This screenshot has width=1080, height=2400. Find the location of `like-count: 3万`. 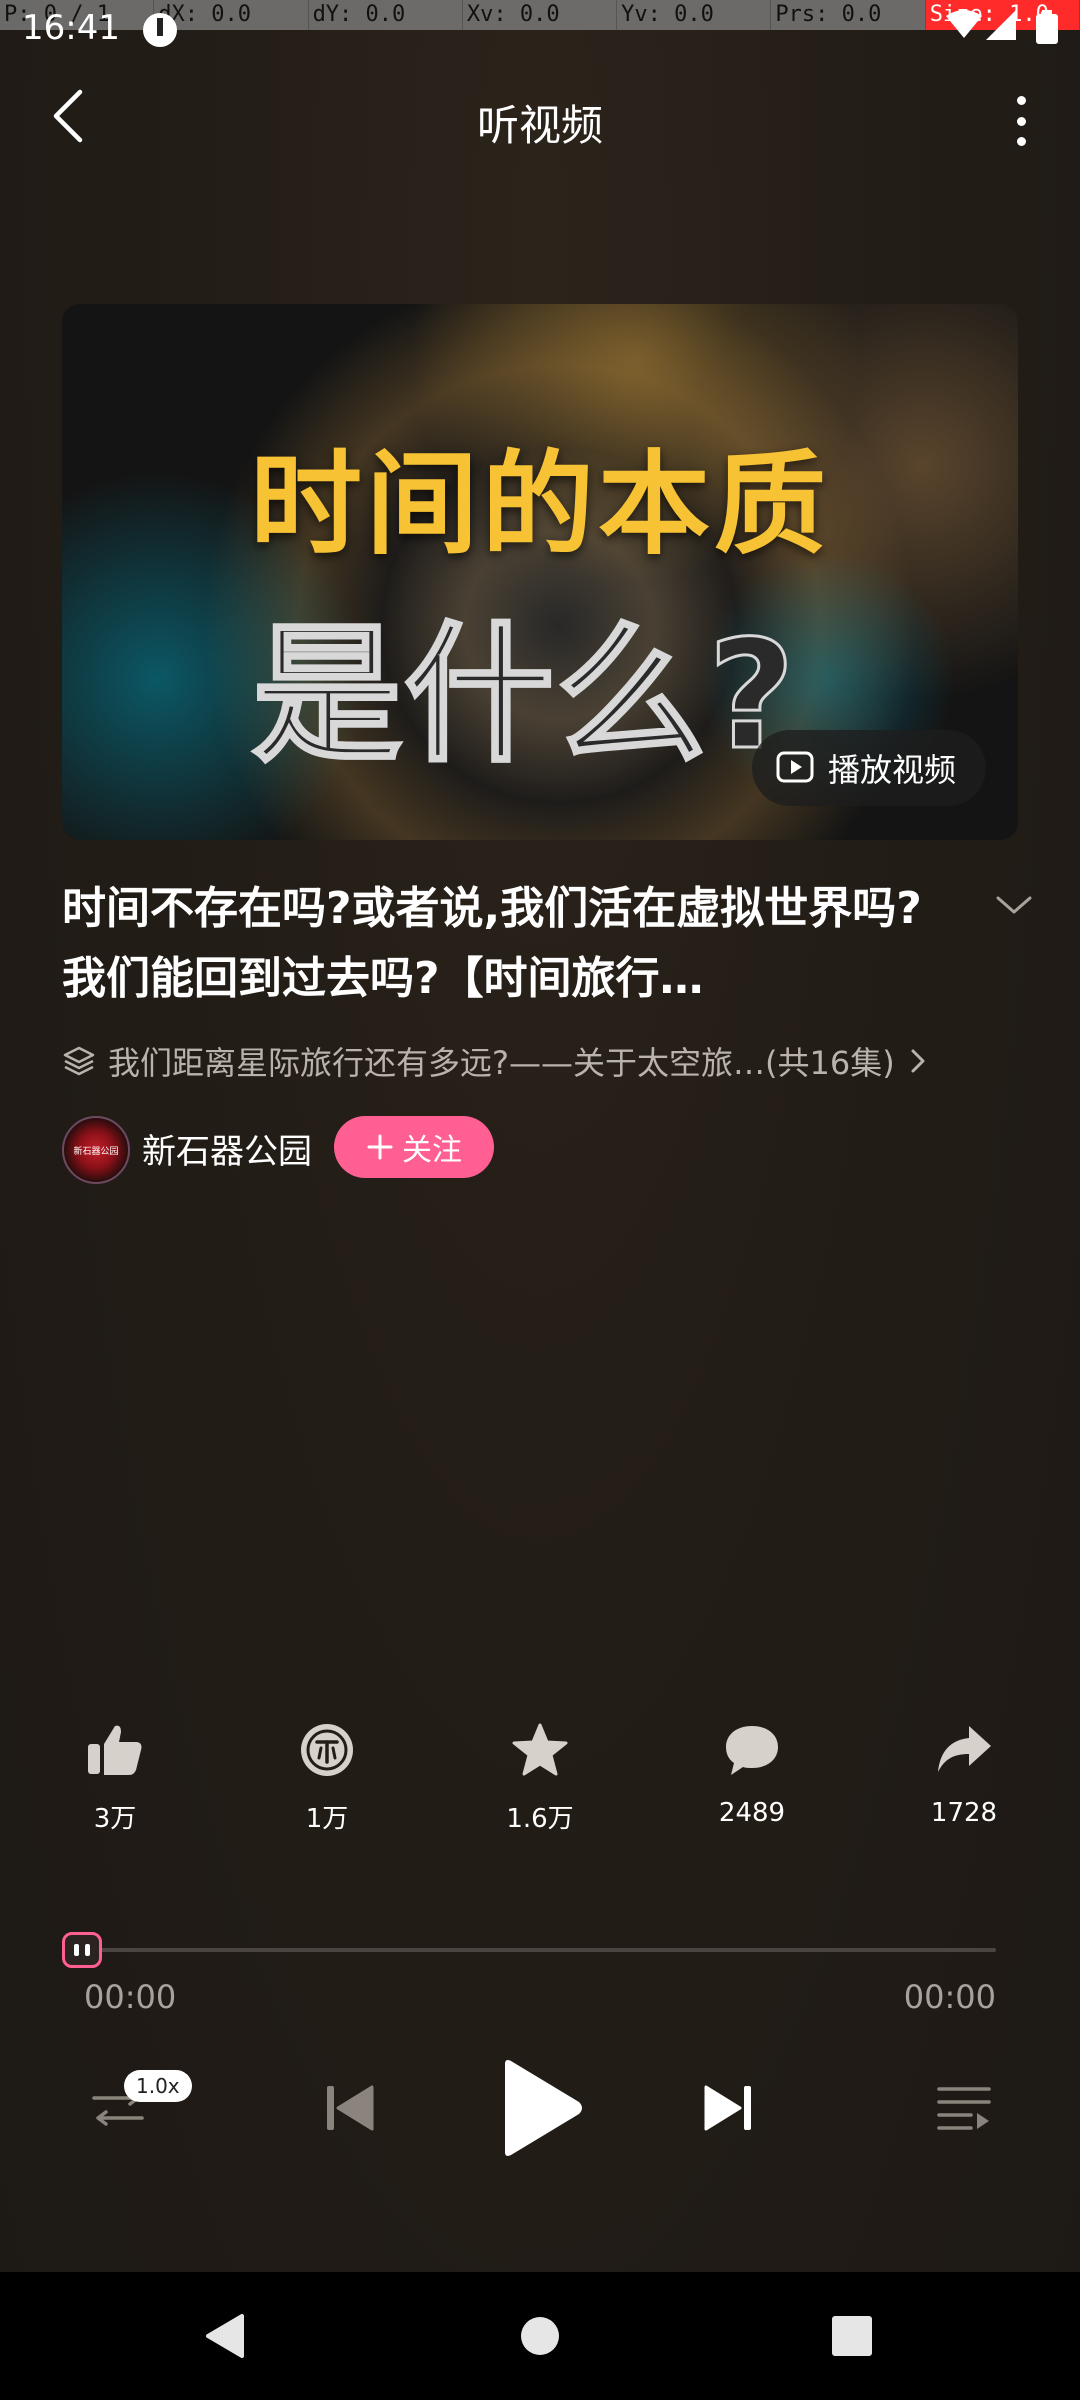

like-count: 3万 is located at coordinates (115, 1819).